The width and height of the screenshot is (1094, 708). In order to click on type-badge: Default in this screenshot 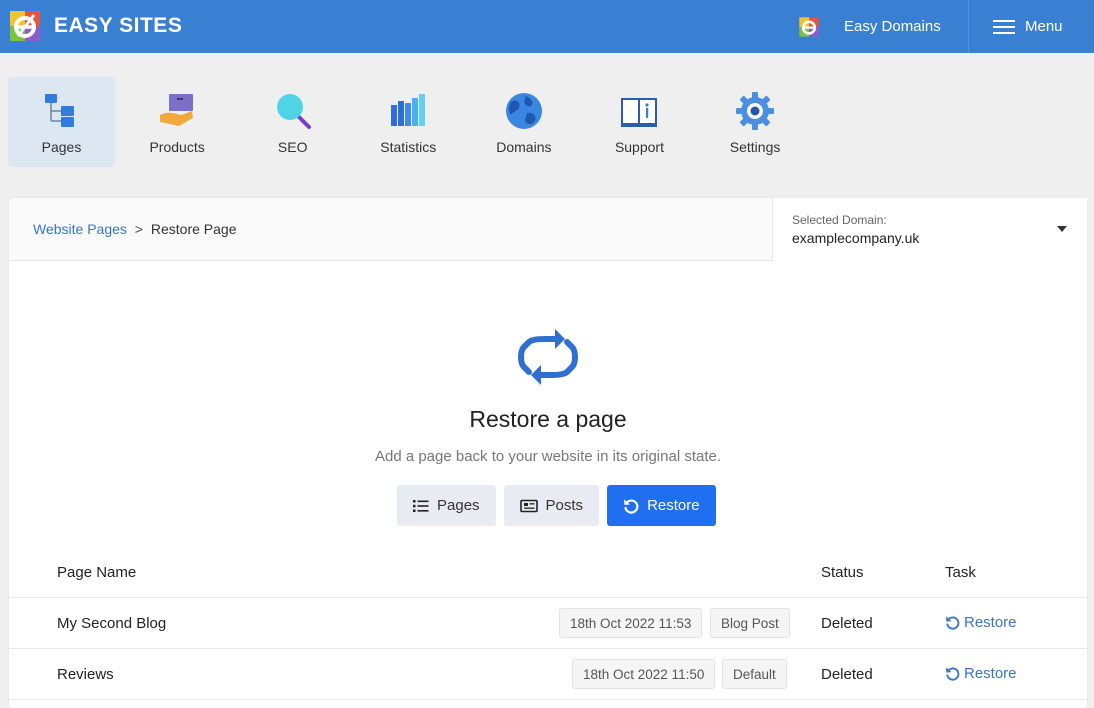, I will do `click(754, 674)`.